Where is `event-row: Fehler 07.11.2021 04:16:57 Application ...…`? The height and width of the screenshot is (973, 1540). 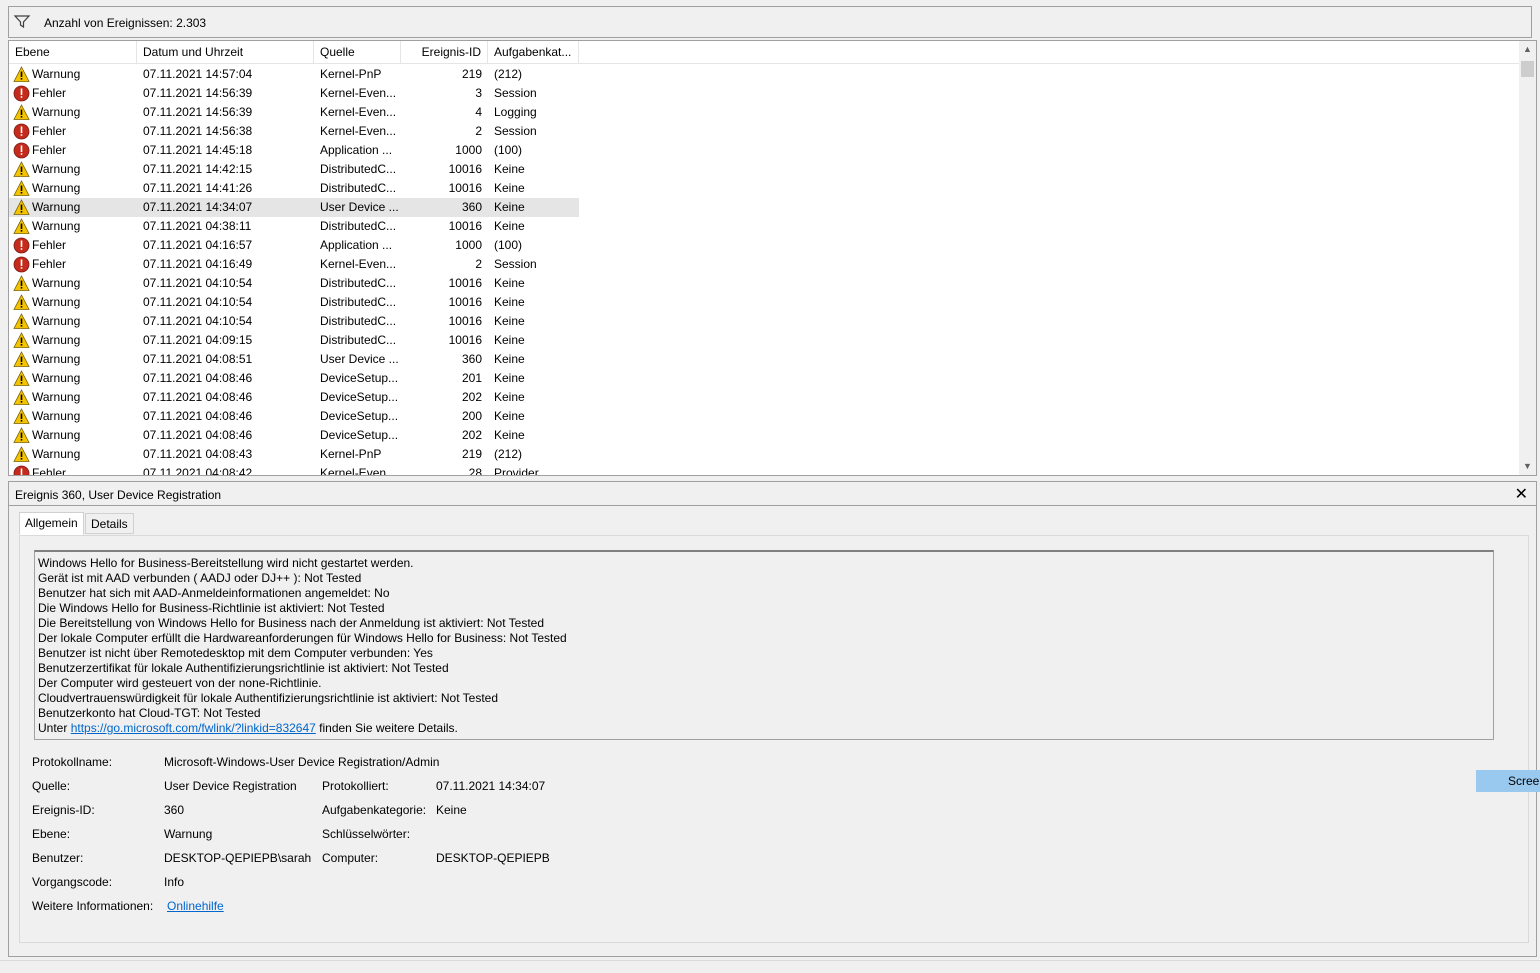
event-row: Fehler 07.11.2021 04:16:57 Application ...… is located at coordinates (294, 245).